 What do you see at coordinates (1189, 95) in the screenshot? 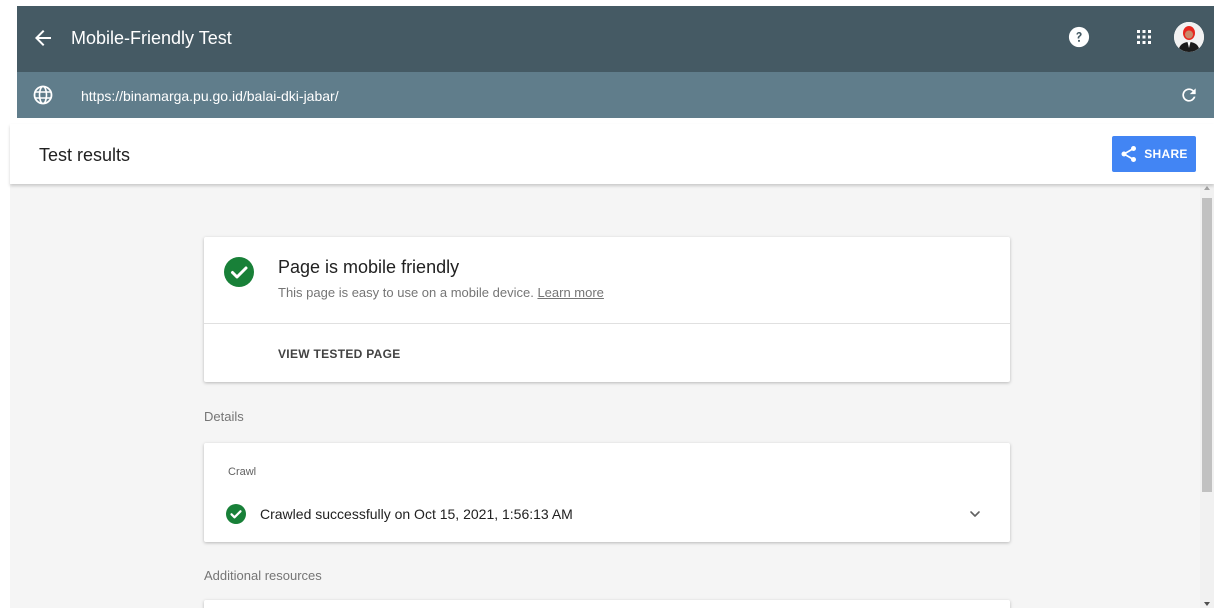
I see `refresh-icon` at bounding box center [1189, 95].